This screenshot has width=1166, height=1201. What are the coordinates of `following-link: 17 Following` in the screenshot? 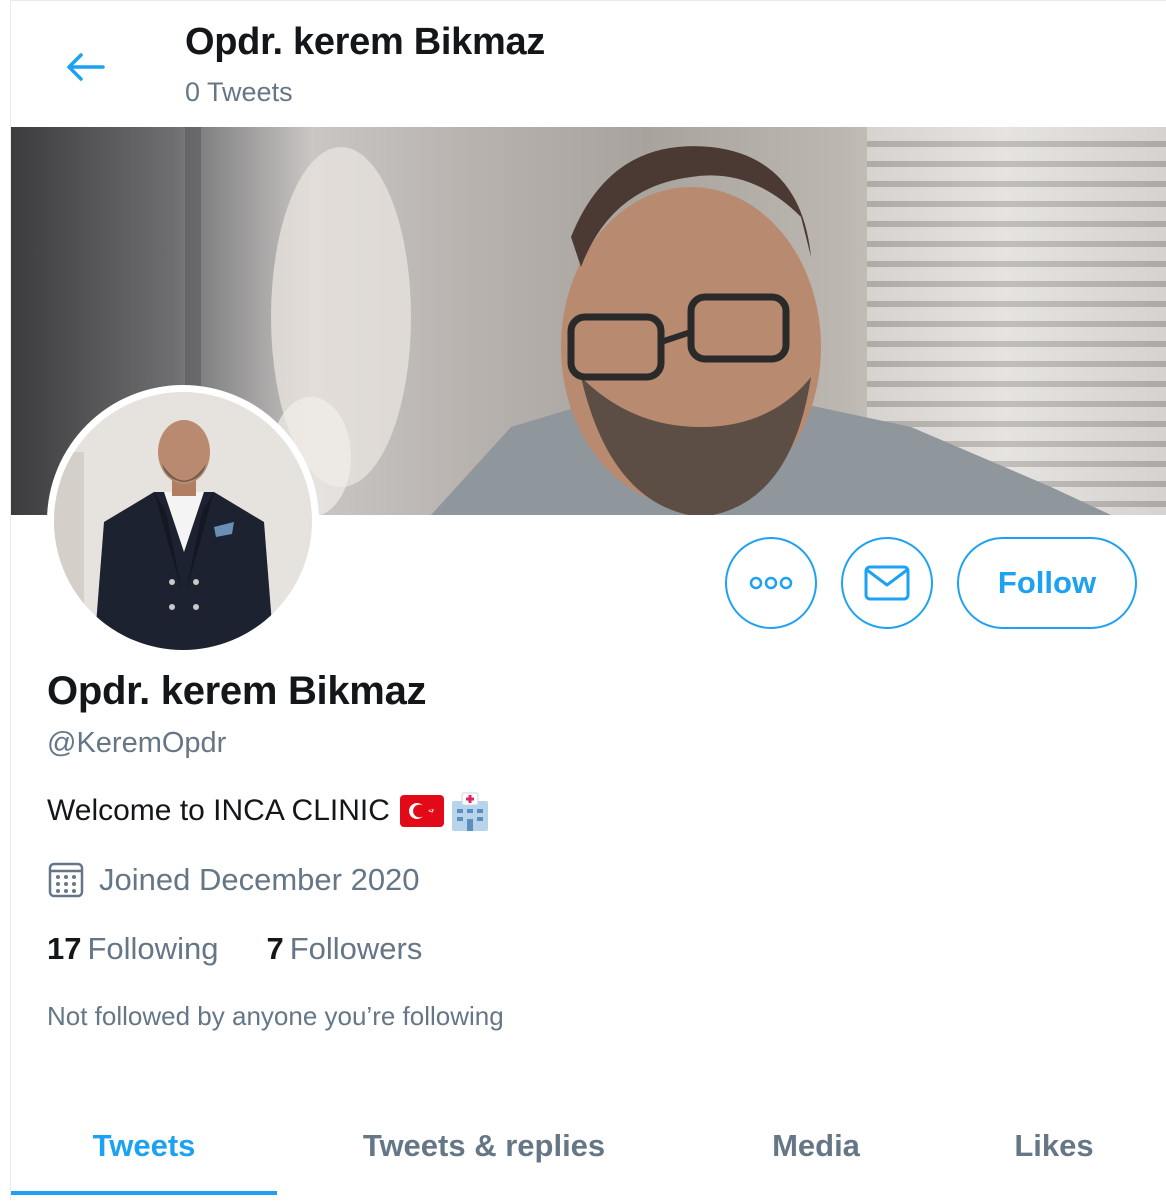 It's located at (132, 949).